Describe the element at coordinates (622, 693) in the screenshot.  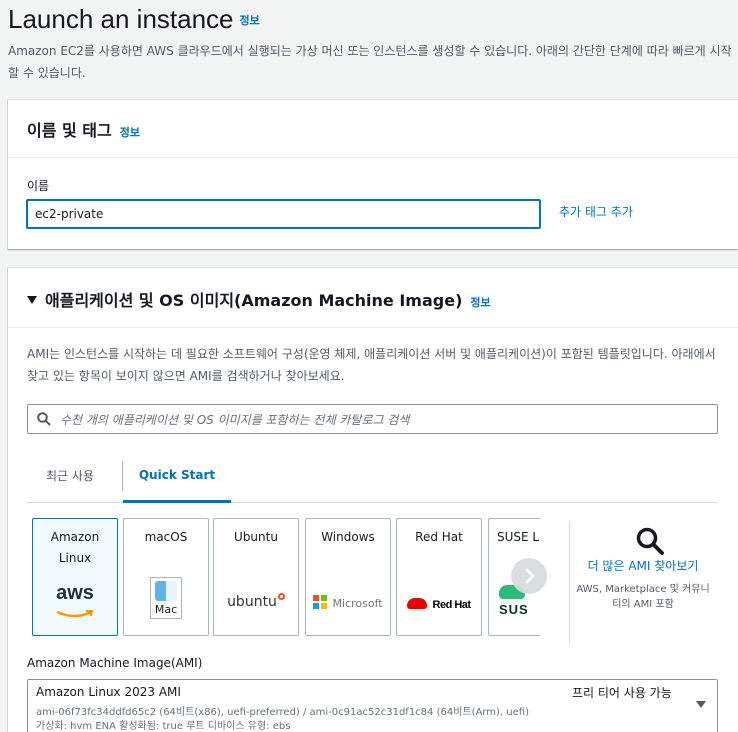
I see `free-tier-badge: 프리 티어 사용 가능` at that location.